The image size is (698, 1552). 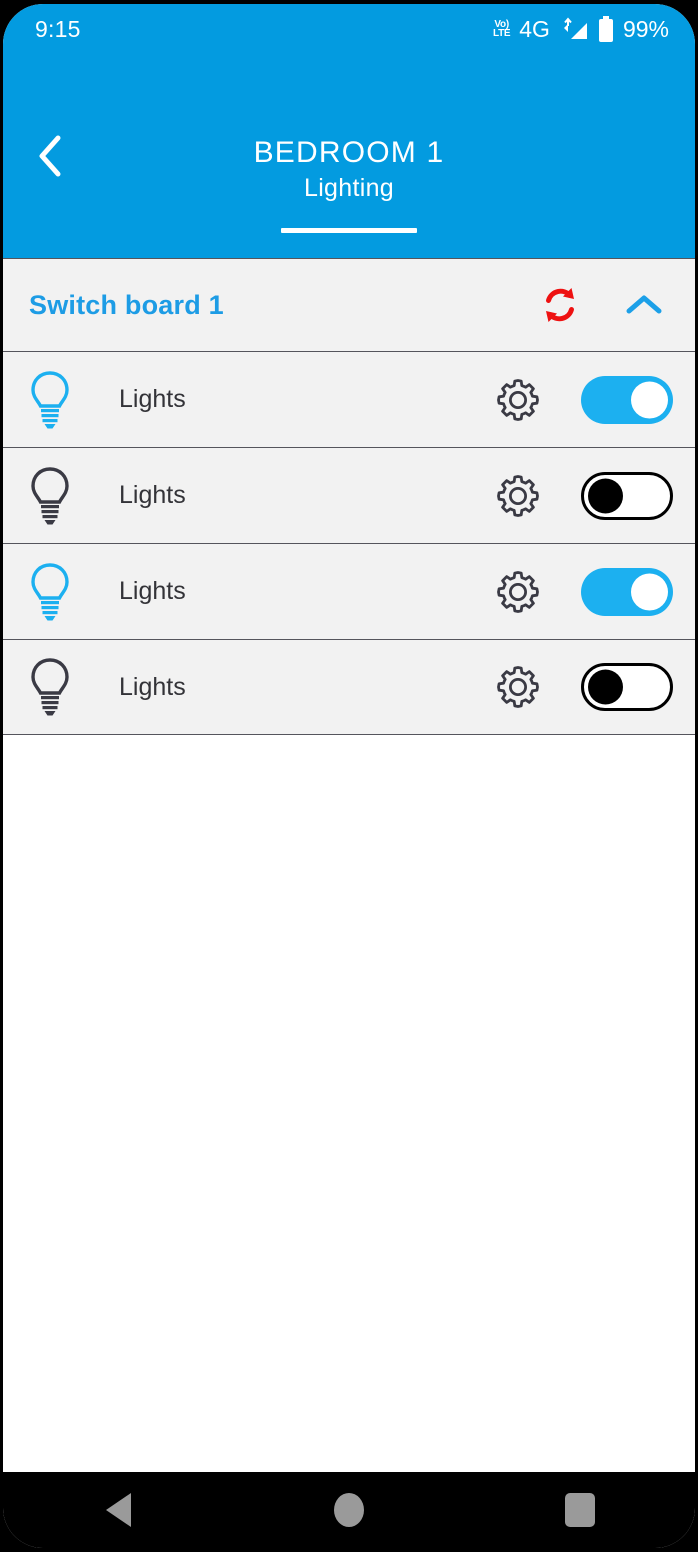 What do you see at coordinates (349, 29) in the screenshot?
I see `status-bar: 9:15 Vo) LTE 4G 99%` at bounding box center [349, 29].